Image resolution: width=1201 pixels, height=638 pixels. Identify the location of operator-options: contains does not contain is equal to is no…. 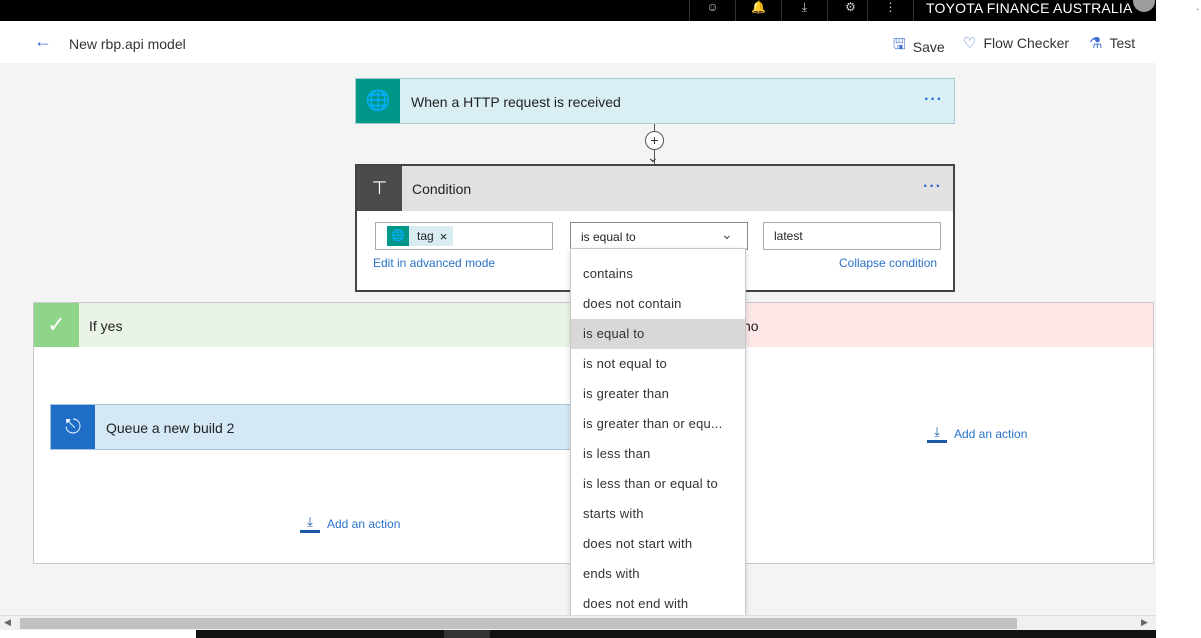
(658, 439).